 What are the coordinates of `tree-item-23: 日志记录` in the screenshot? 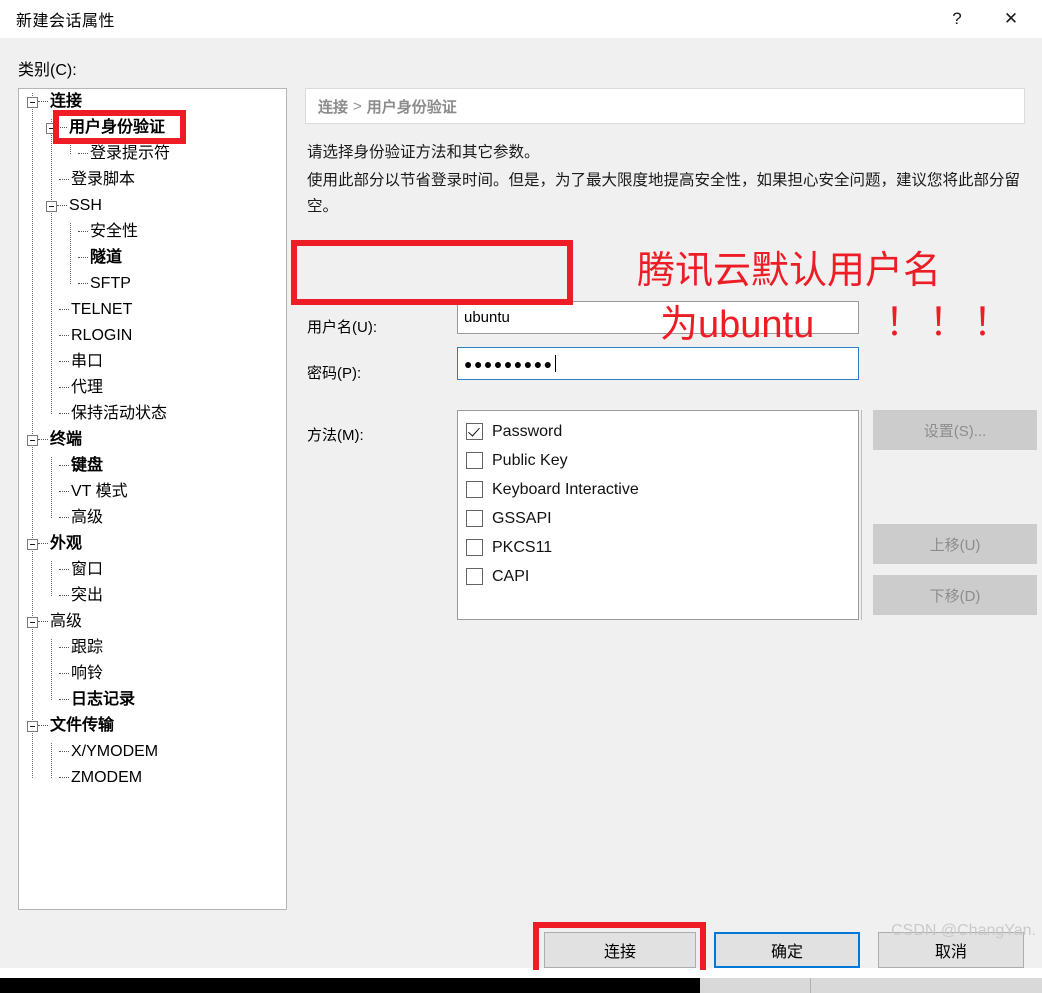 It's located at (152, 700).